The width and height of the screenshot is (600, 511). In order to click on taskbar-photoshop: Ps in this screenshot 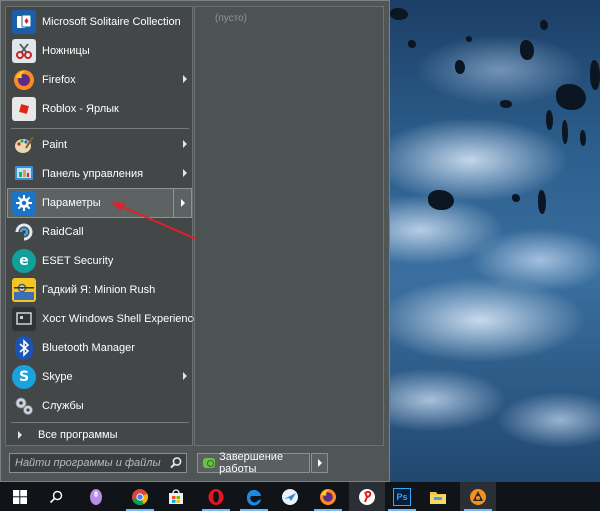, I will do `click(402, 496)`.